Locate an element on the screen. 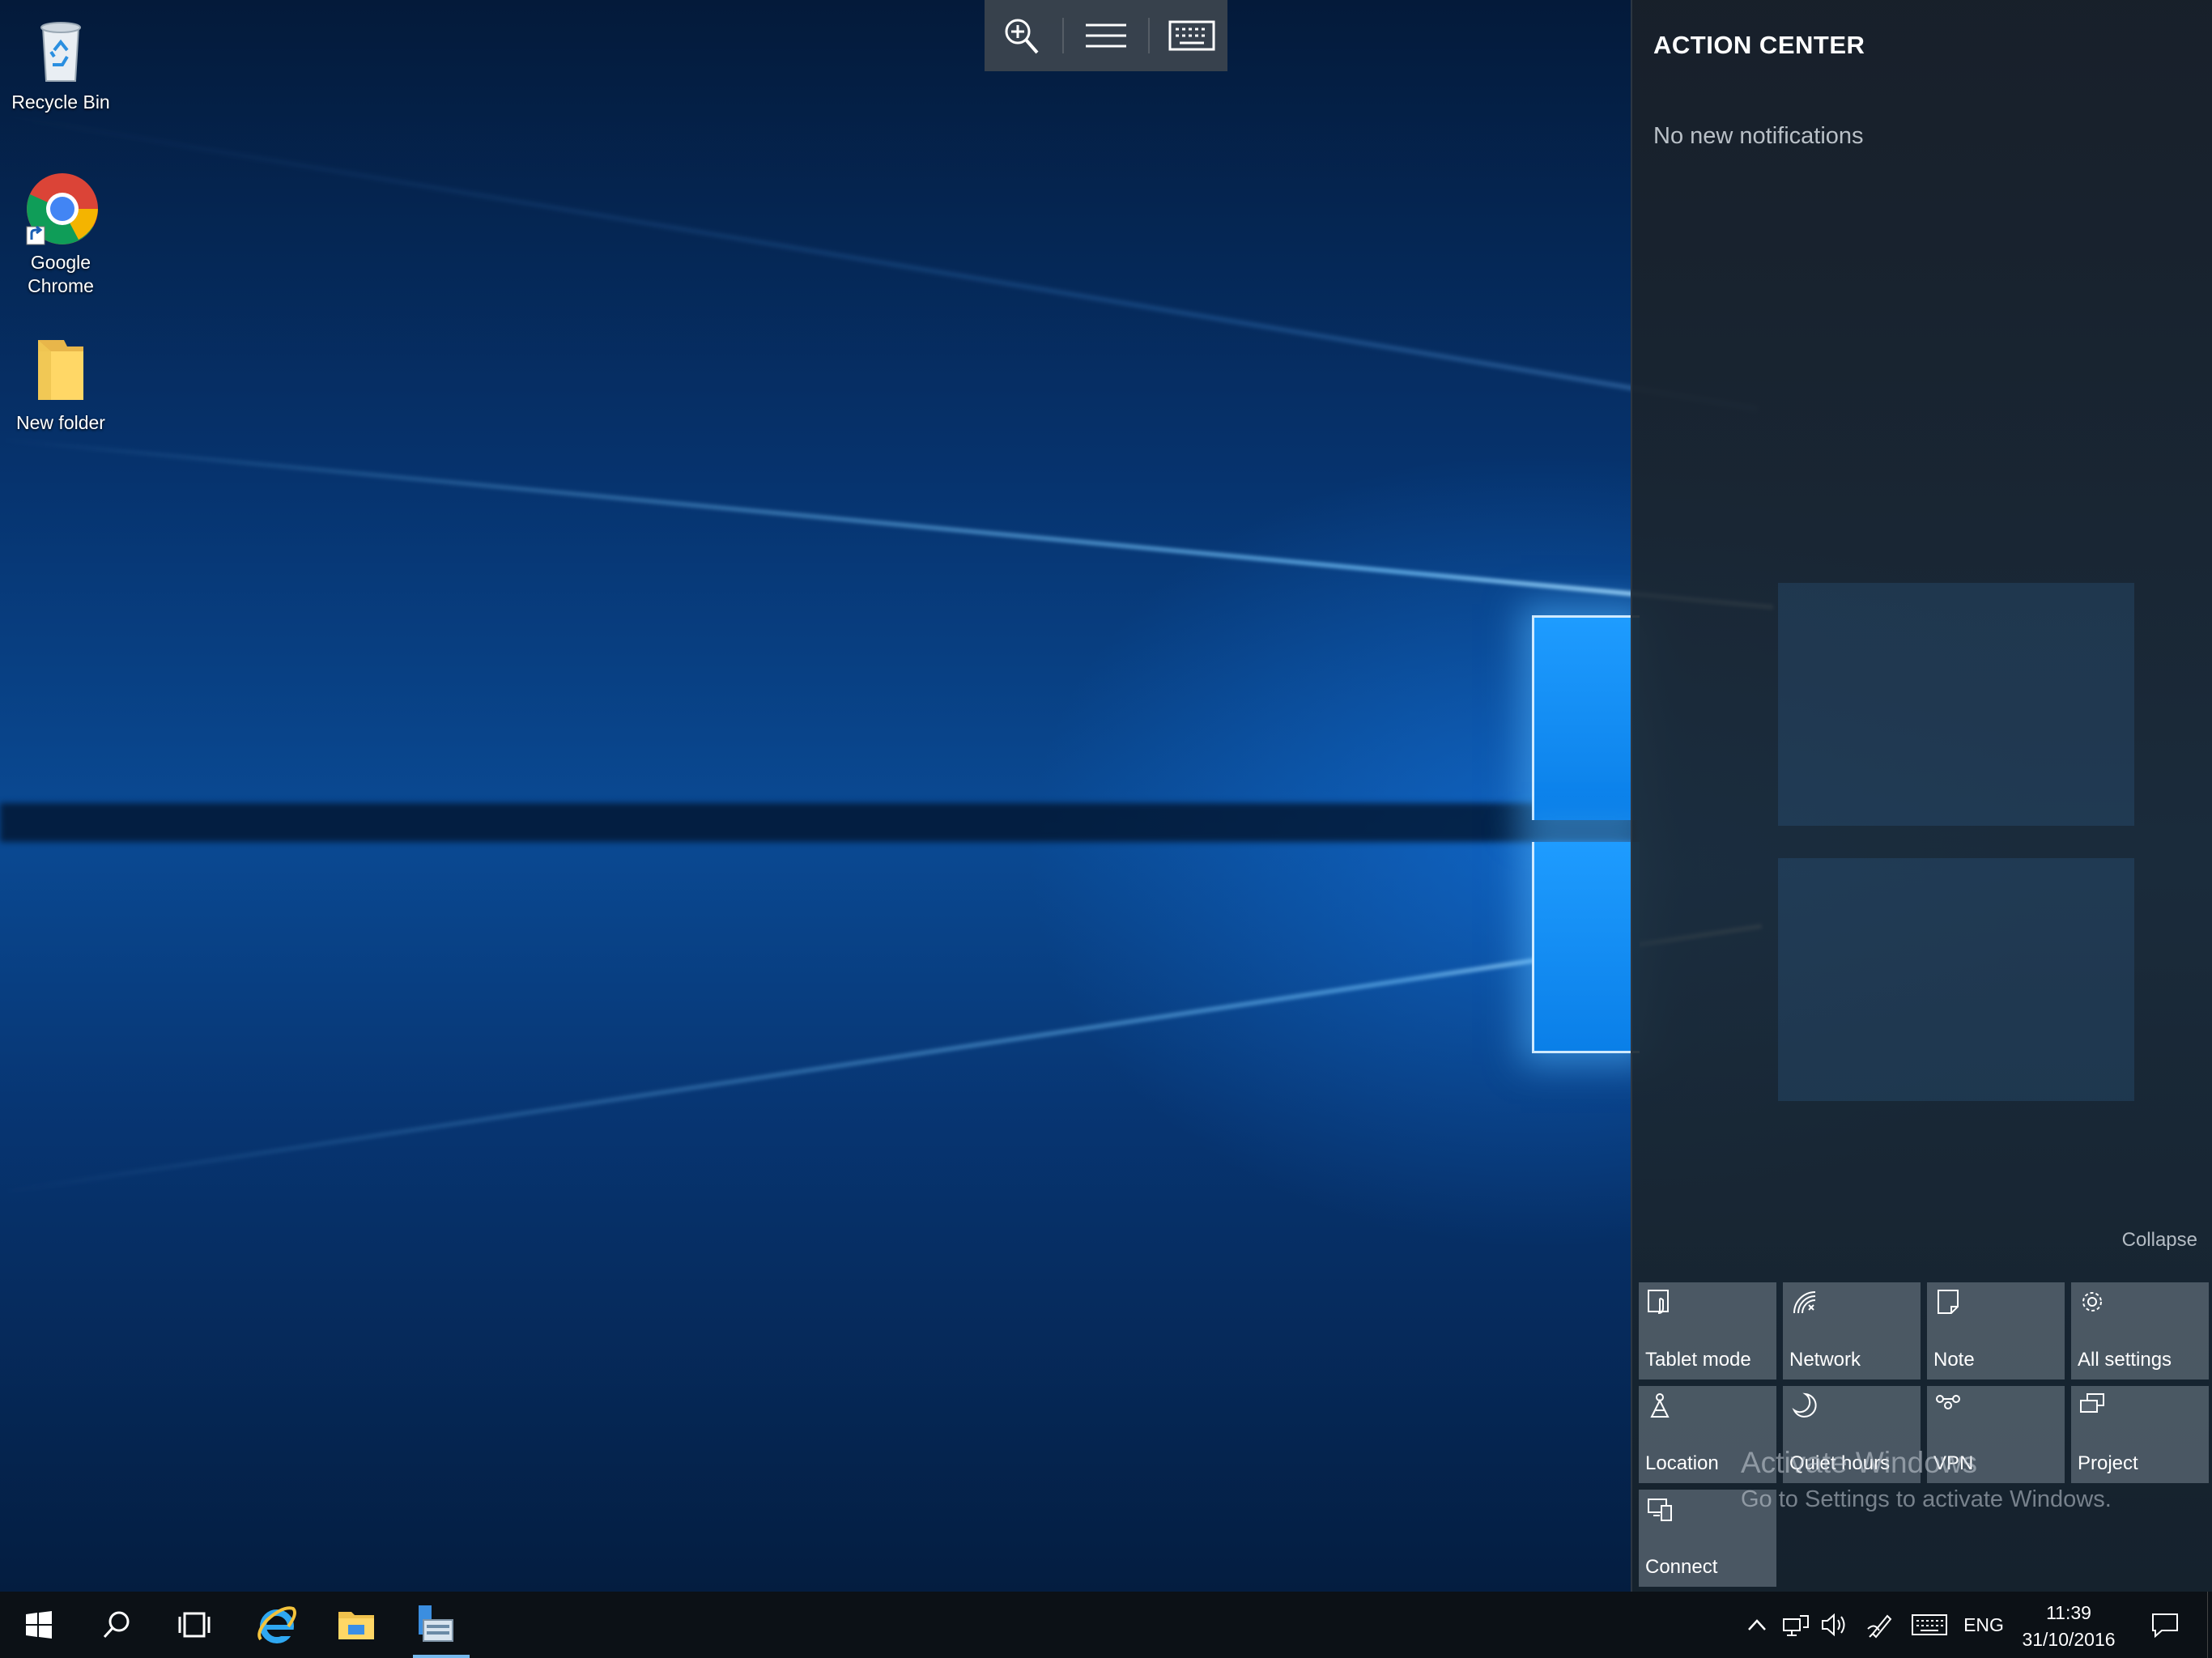 This screenshot has height=1658, width=2212. quick-action-project: Project is located at coordinates (2140, 1434).